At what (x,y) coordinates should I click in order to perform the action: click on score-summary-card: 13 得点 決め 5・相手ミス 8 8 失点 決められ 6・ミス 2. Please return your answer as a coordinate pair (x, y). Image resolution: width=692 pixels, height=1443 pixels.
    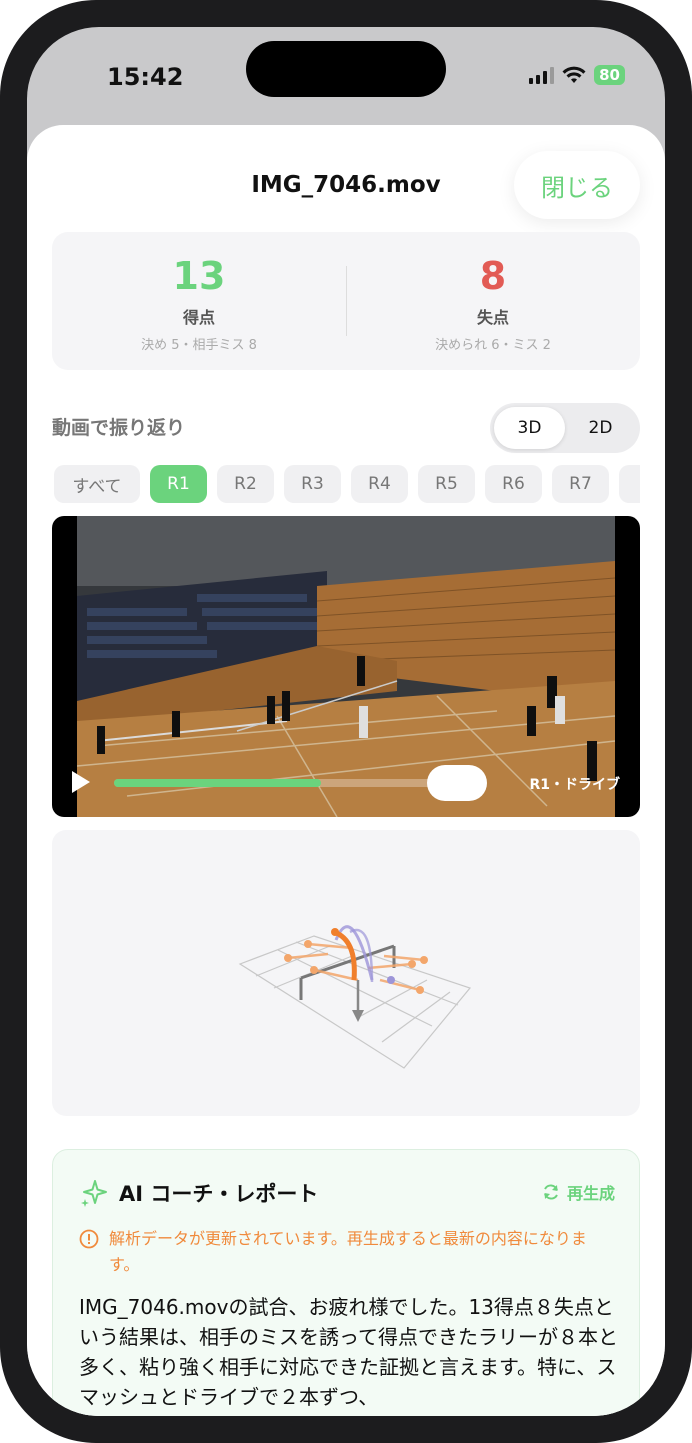
    Looking at the image, I should click on (346, 301).